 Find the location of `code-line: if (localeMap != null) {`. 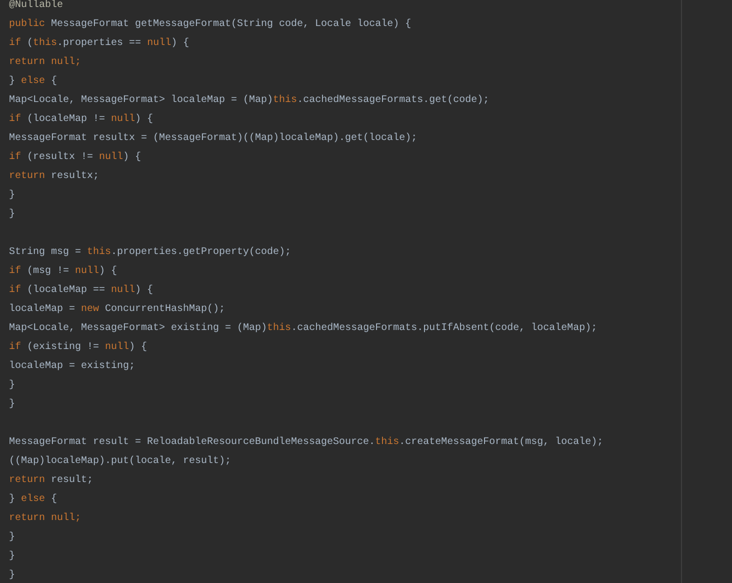

code-line: if (localeMap != null) { is located at coordinates (81, 119).